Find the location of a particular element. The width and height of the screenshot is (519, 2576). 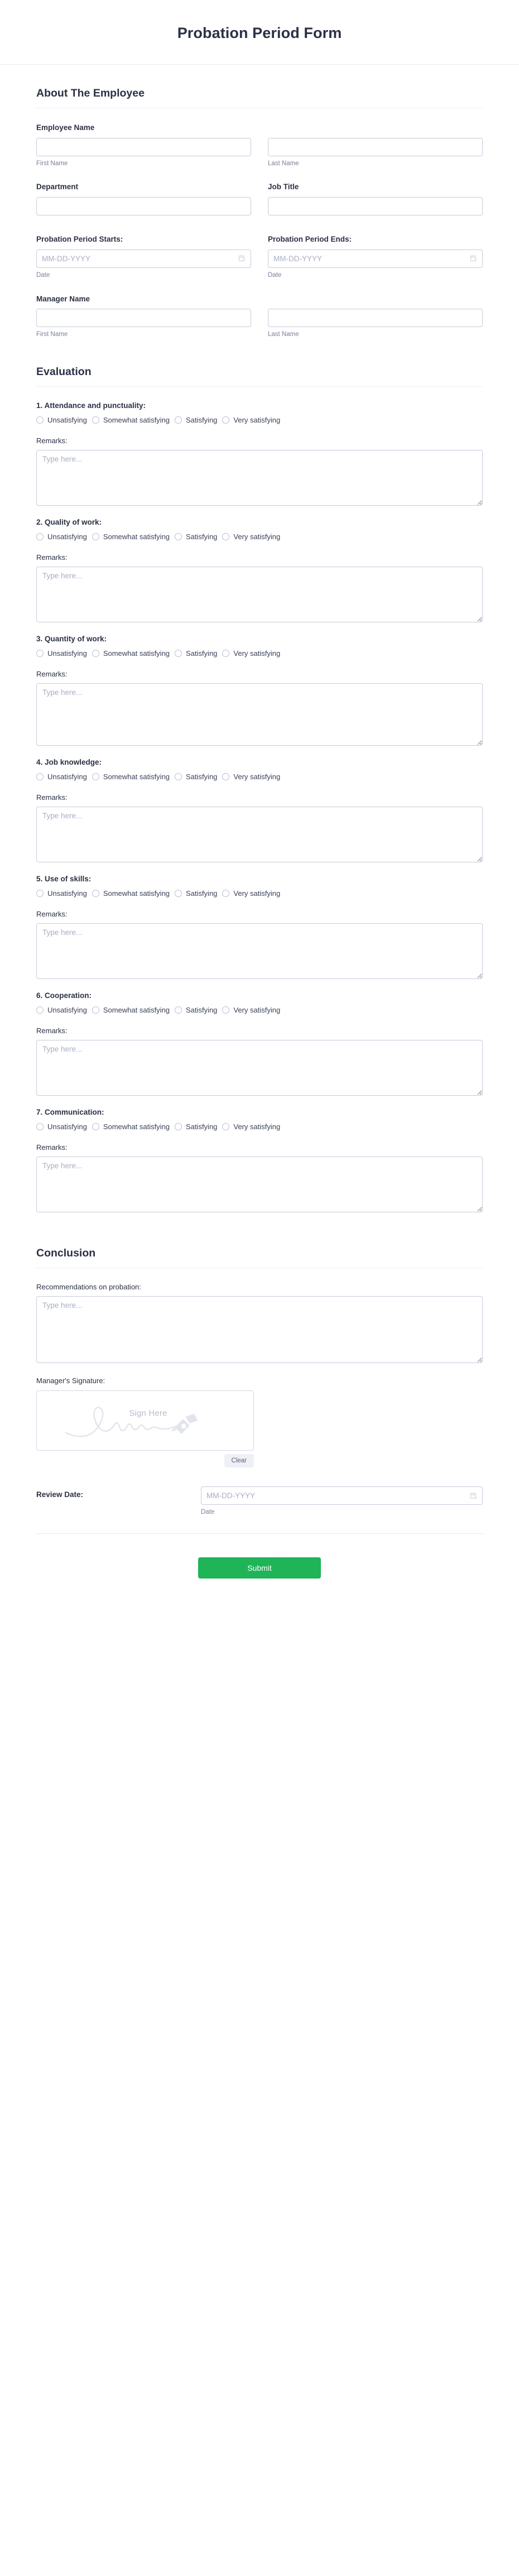

section-heading-evaluation: Evaluation is located at coordinates (64, 372).